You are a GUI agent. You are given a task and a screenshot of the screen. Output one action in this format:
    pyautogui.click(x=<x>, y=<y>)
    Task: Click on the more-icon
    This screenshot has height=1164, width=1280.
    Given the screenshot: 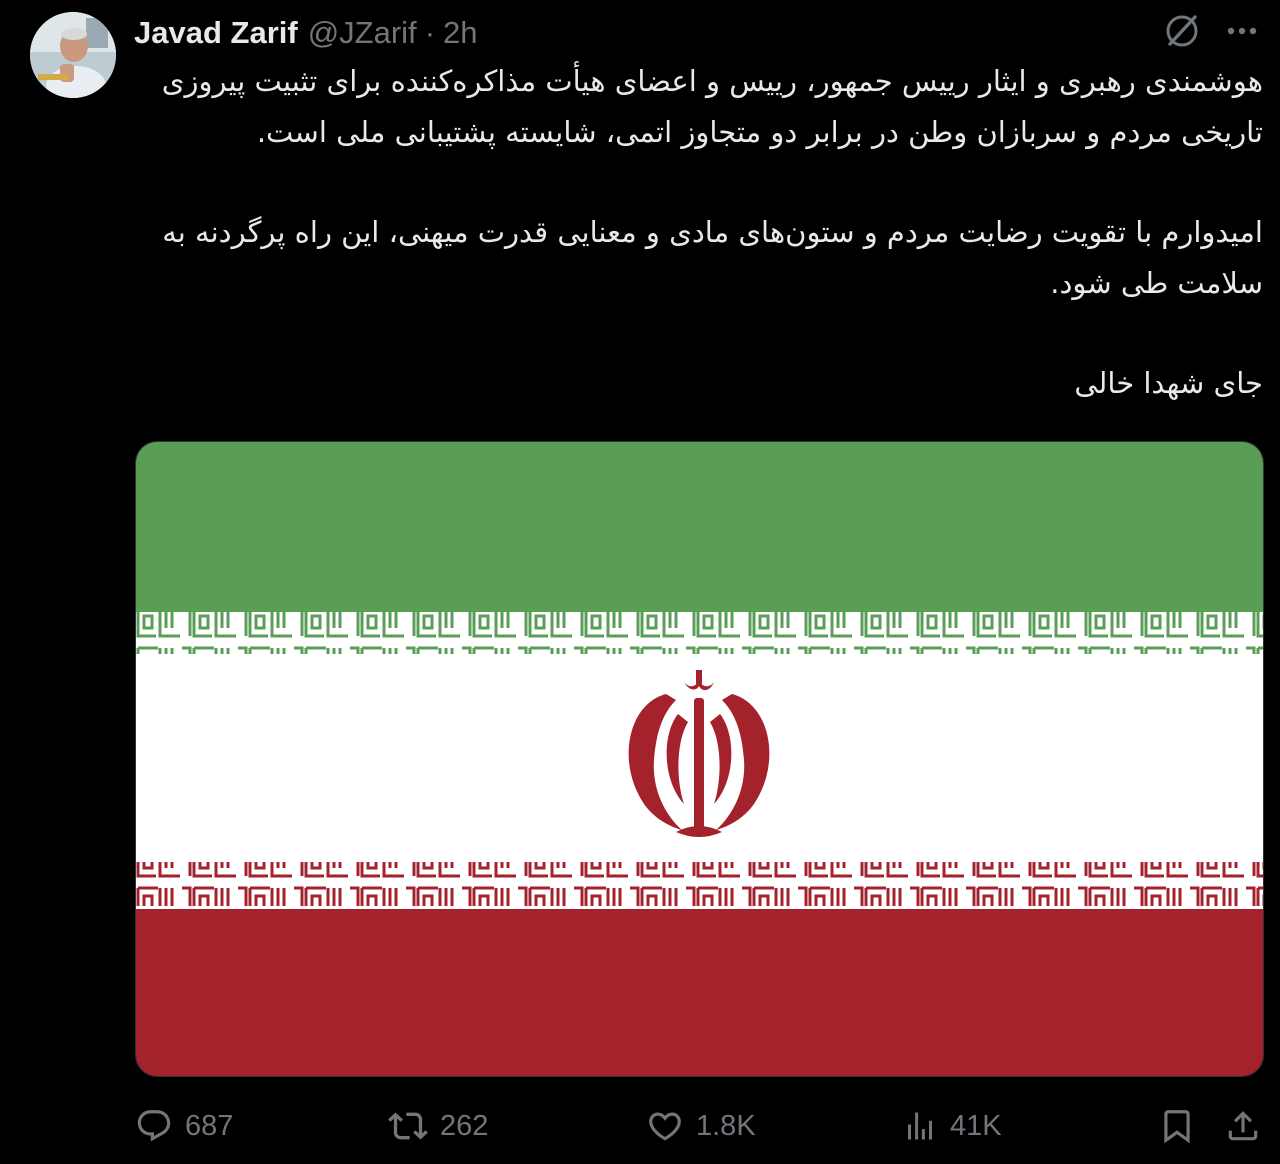 What is the action you would take?
    pyautogui.click(x=1242, y=33)
    